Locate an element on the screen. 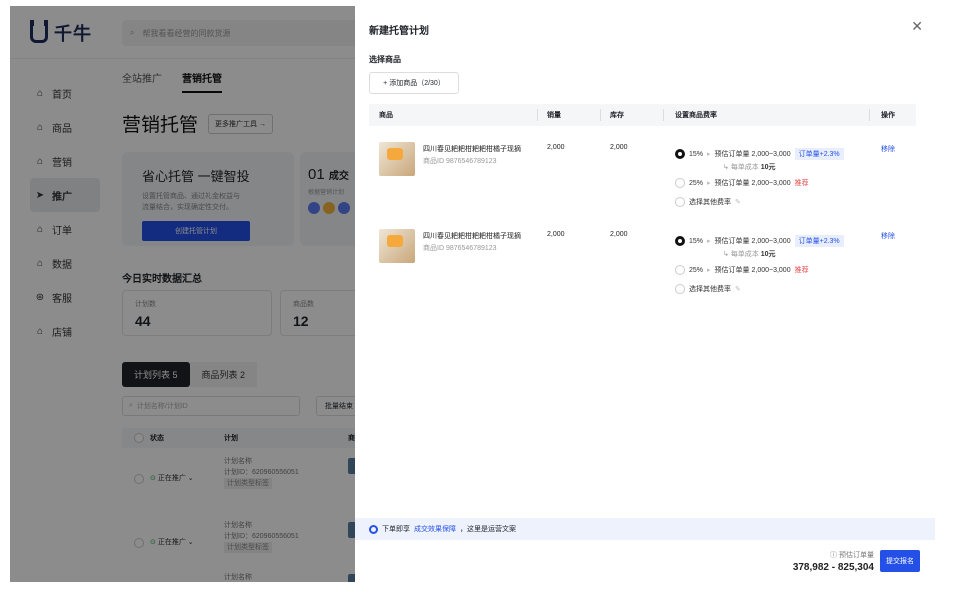 Image resolution: width=959 pixels, height=607 pixels. col-product: 商品 is located at coordinates (386, 115).